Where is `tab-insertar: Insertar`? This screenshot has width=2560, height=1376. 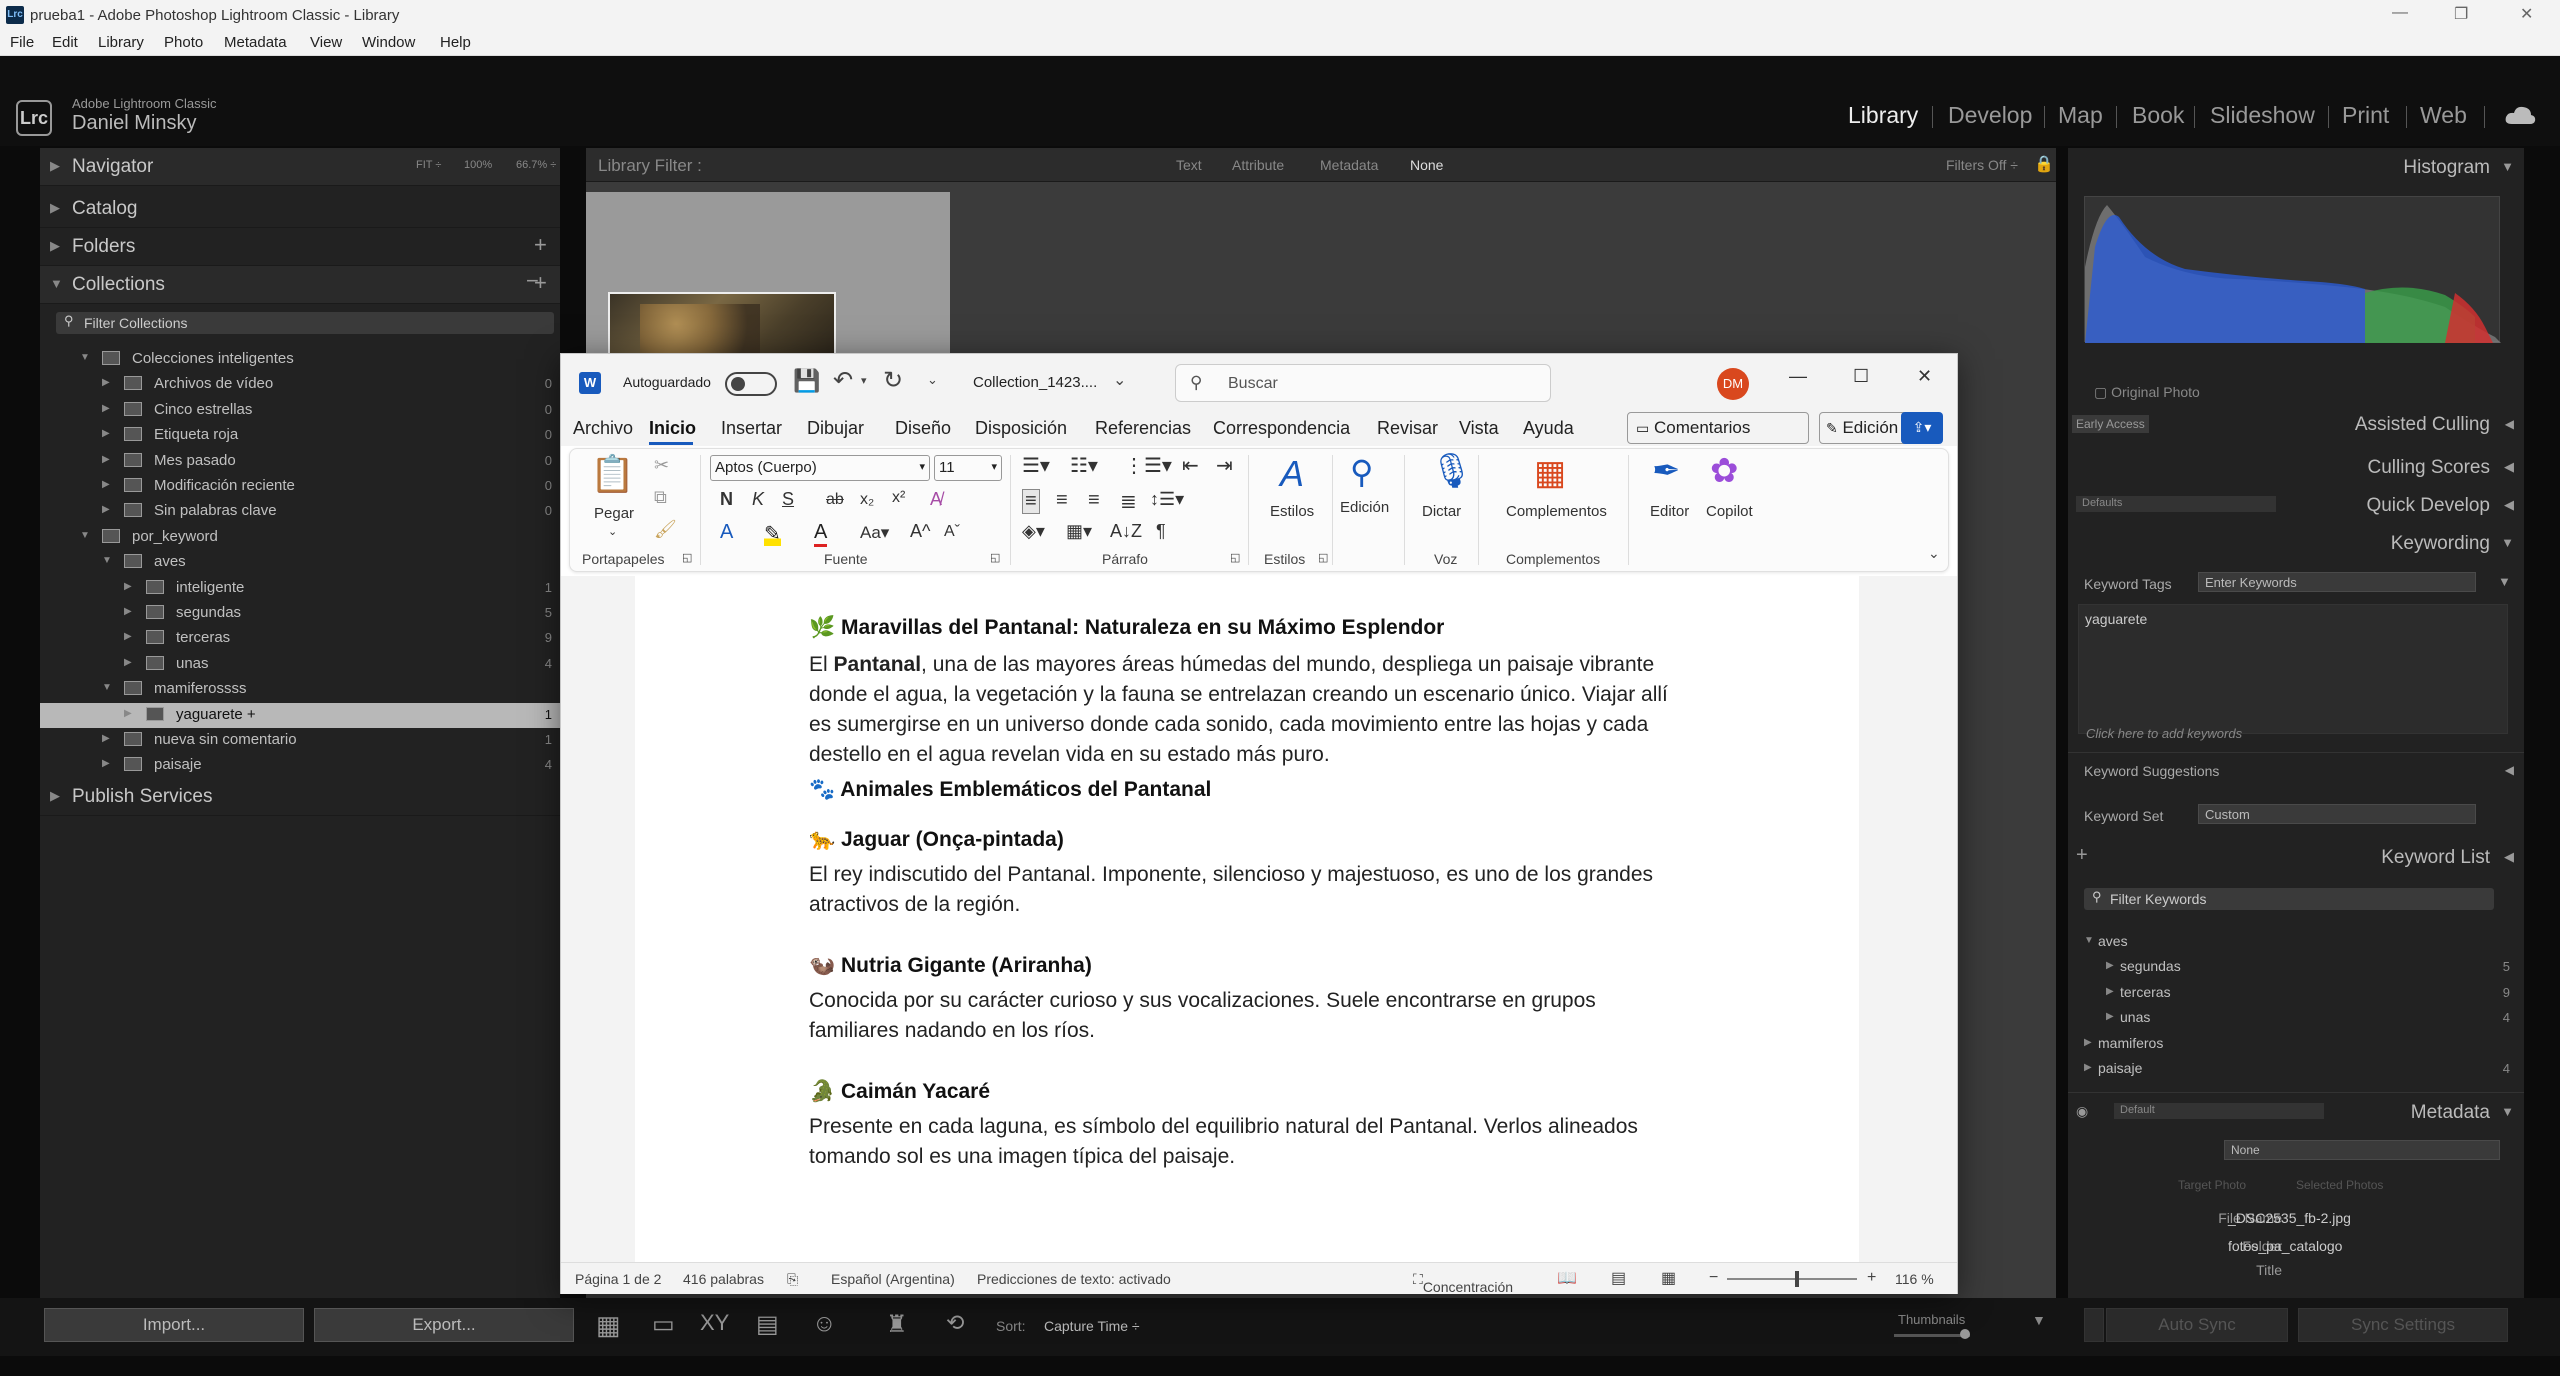
tab-insertar: Insertar is located at coordinates (751, 428).